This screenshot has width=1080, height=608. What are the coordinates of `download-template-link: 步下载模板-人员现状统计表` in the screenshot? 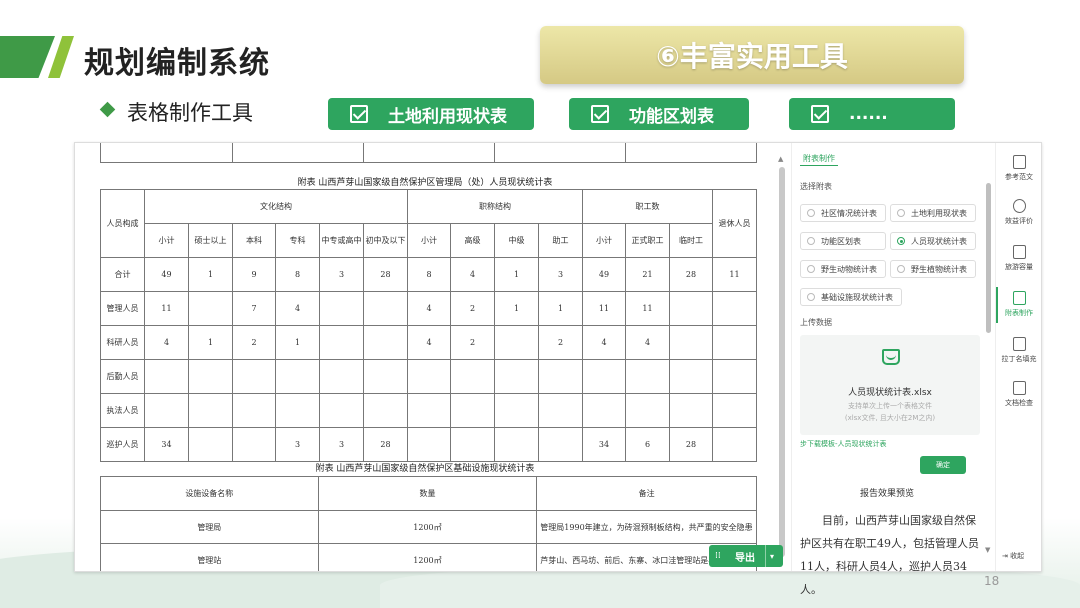 It's located at (843, 444).